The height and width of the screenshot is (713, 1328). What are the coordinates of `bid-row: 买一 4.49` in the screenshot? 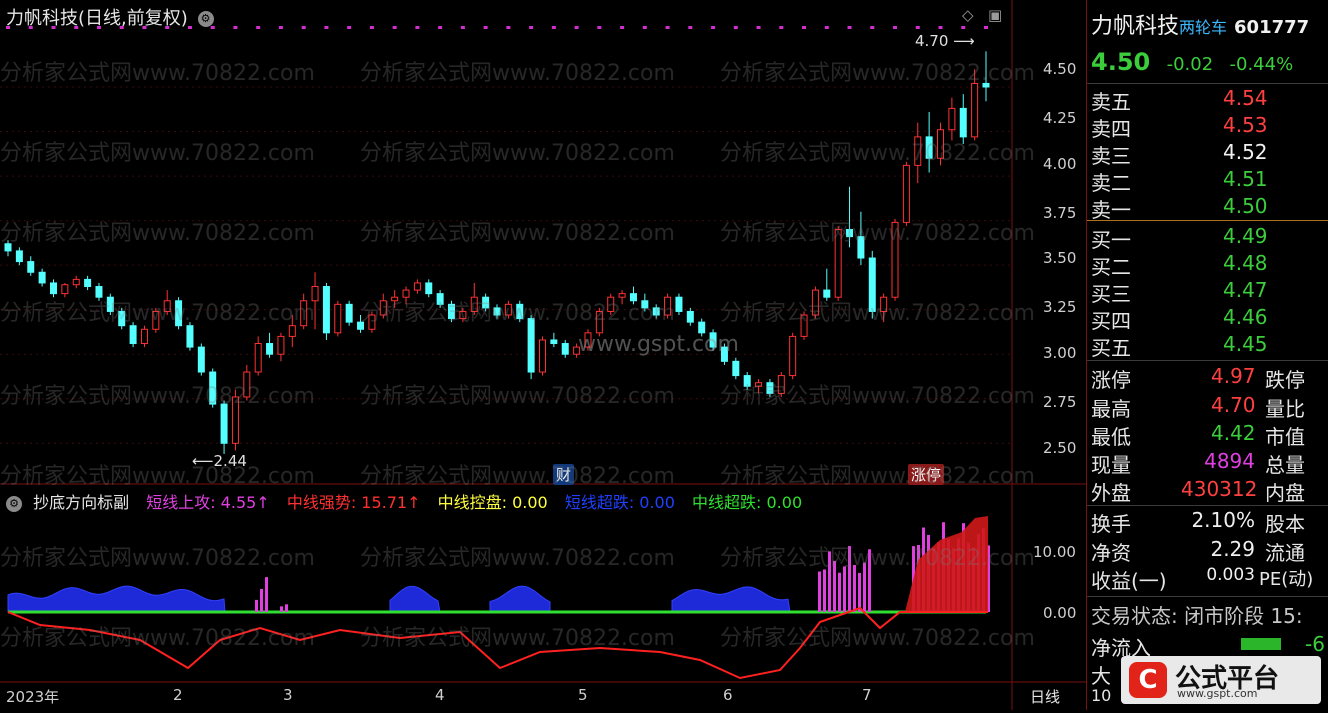 It's located at (1179, 238).